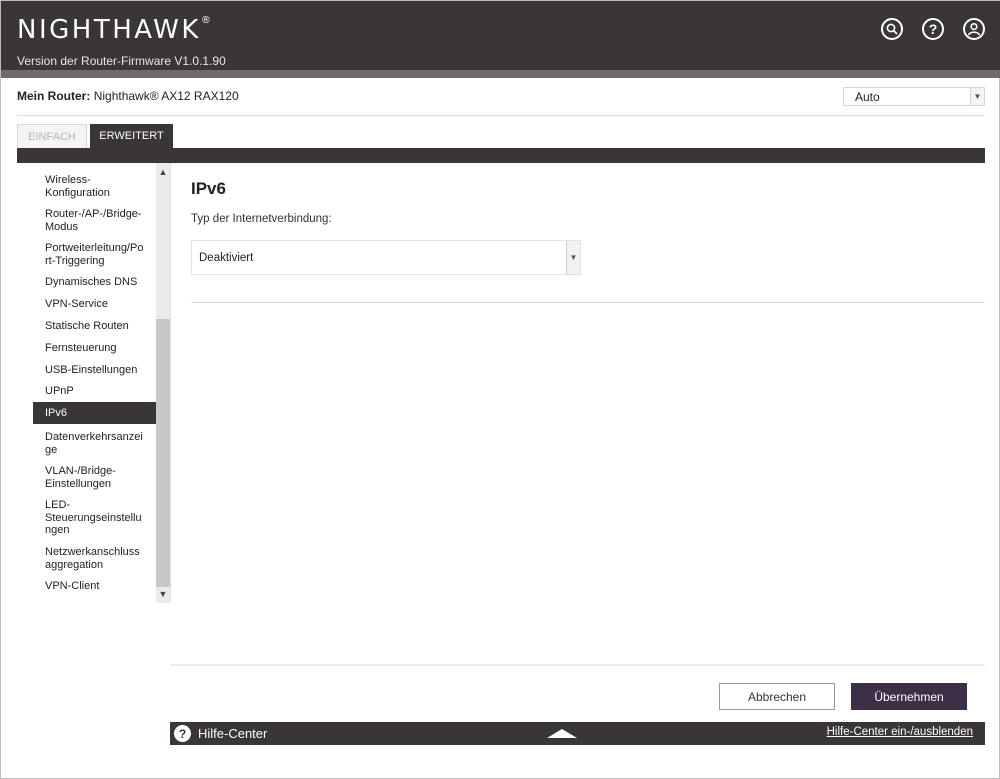 The width and height of the screenshot is (1000, 779). What do you see at coordinates (909, 696) in the screenshot?
I see `apply-button: Übernehmen` at bounding box center [909, 696].